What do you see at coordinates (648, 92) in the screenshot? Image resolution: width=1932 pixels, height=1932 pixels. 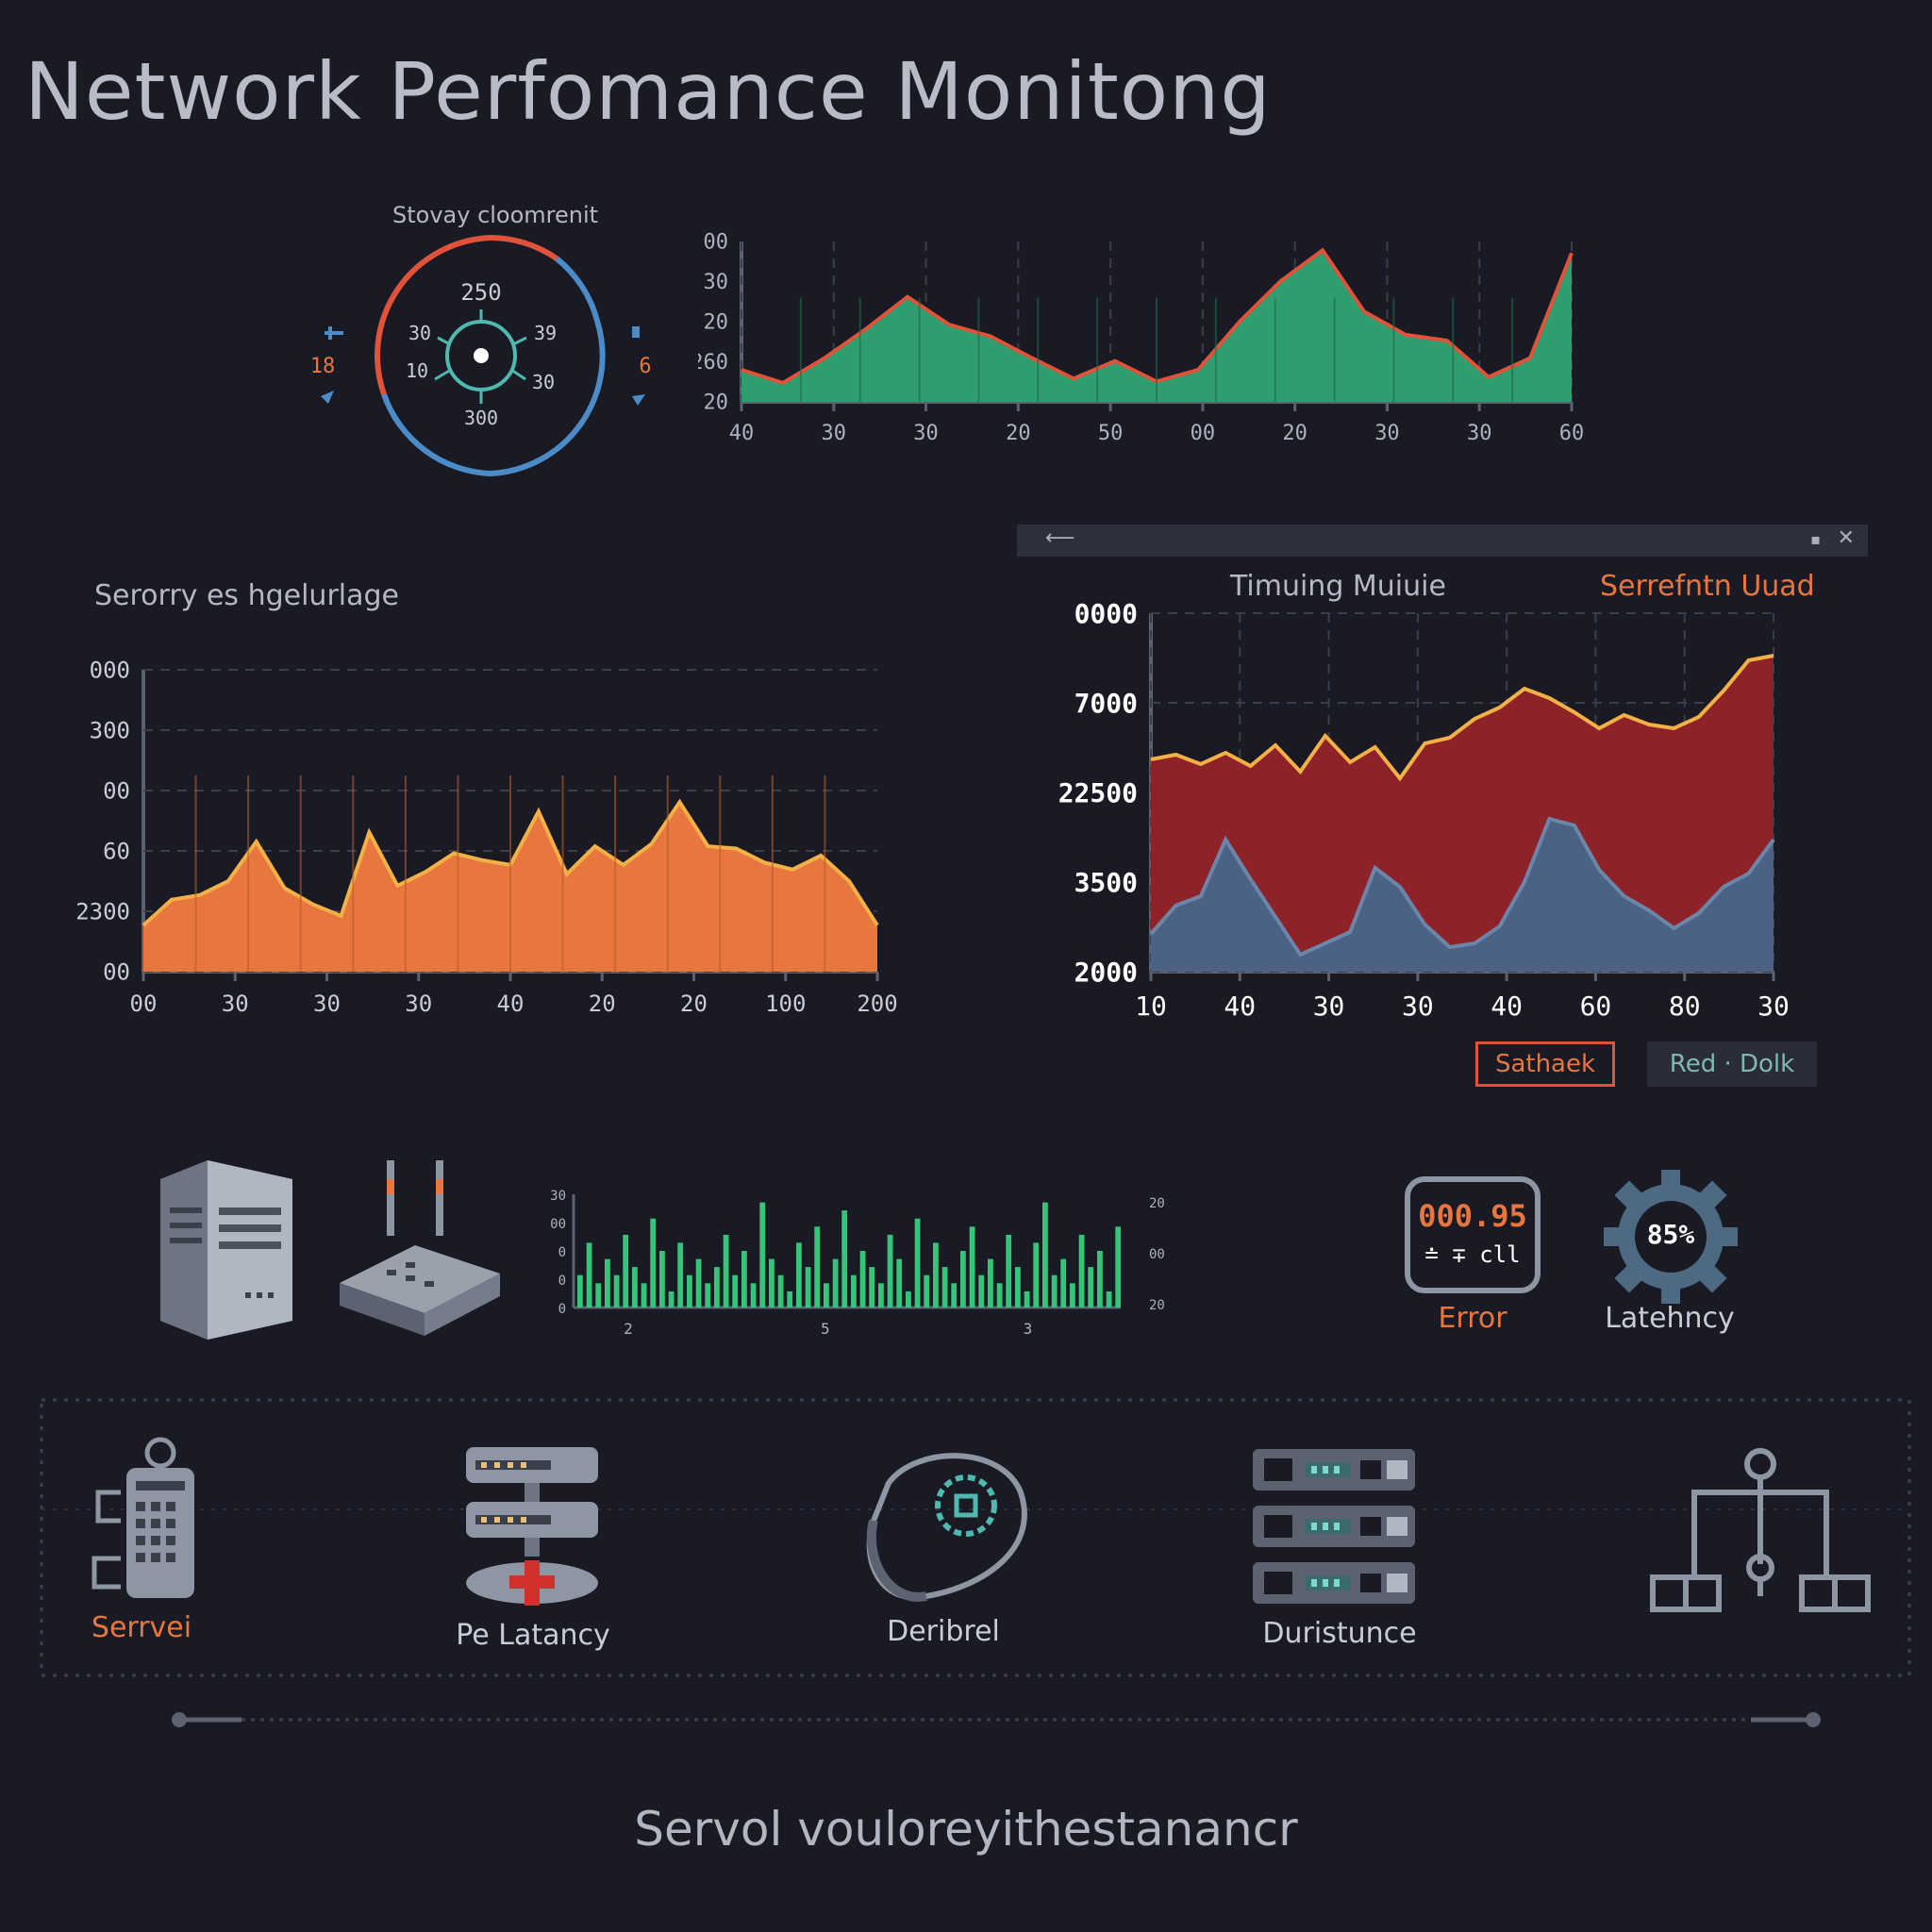 I see `page-title: Network Perfomance Monitong` at bounding box center [648, 92].